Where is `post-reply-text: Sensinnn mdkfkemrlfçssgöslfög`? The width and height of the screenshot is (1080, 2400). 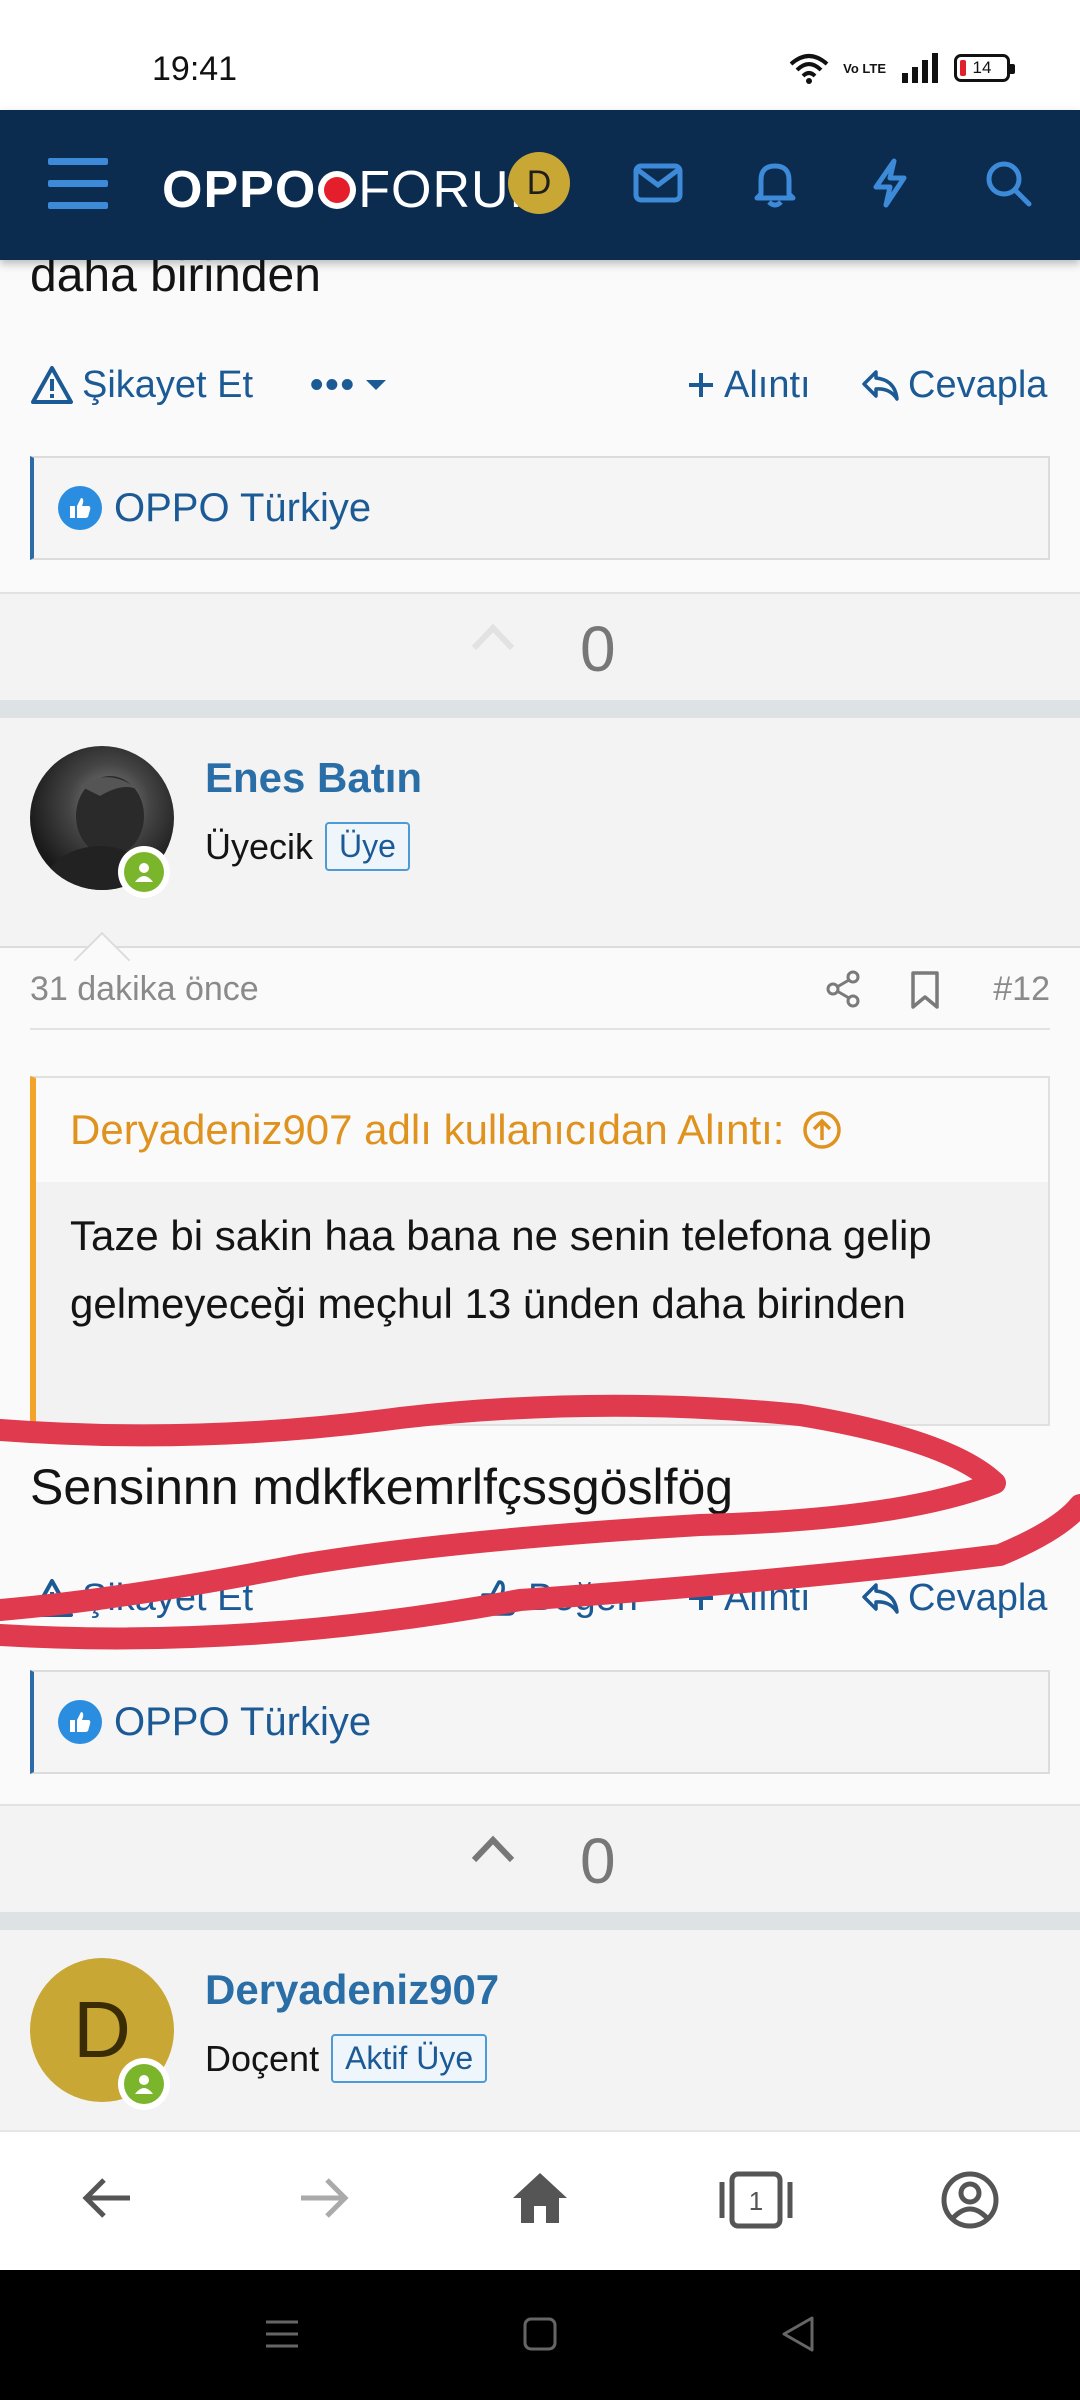 post-reply-text: Sensinnn mdkfkemrlfçssgöslfög is located at coordinates (382, 1487).